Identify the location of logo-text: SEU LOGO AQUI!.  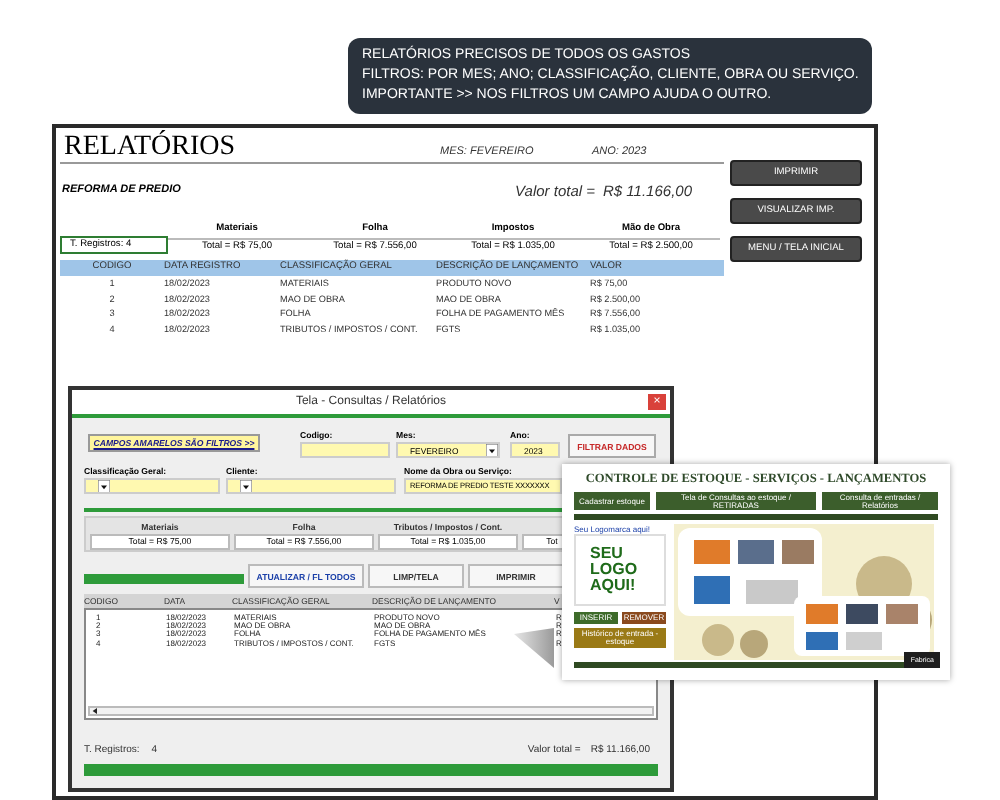
(615, 570).